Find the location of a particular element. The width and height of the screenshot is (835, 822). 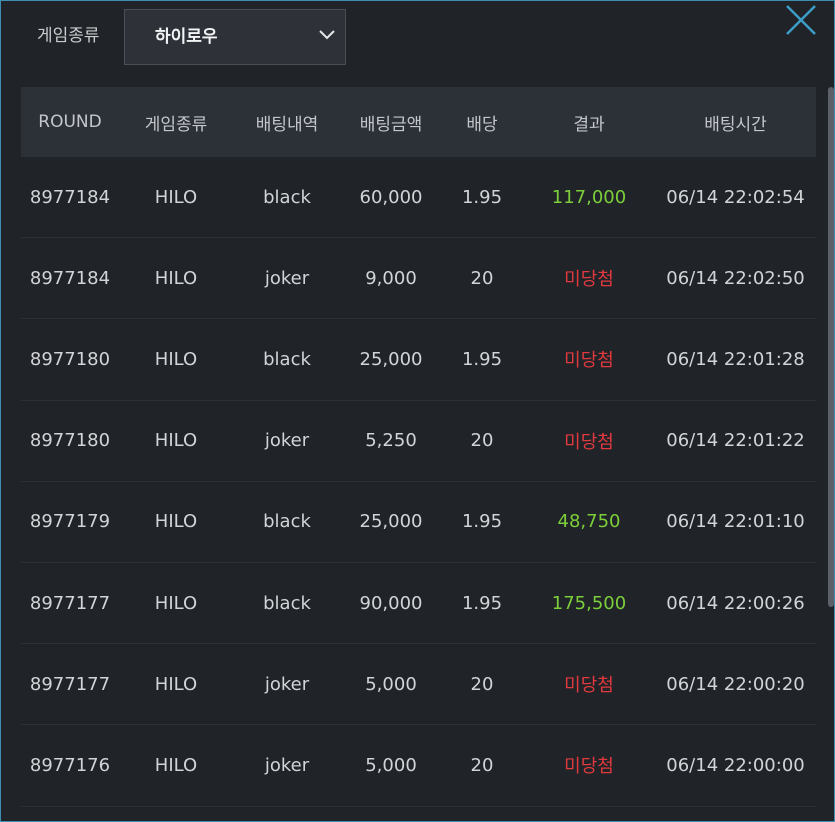

cell-time: 06/14 22:00:00 is located at coordinates (735, 765).